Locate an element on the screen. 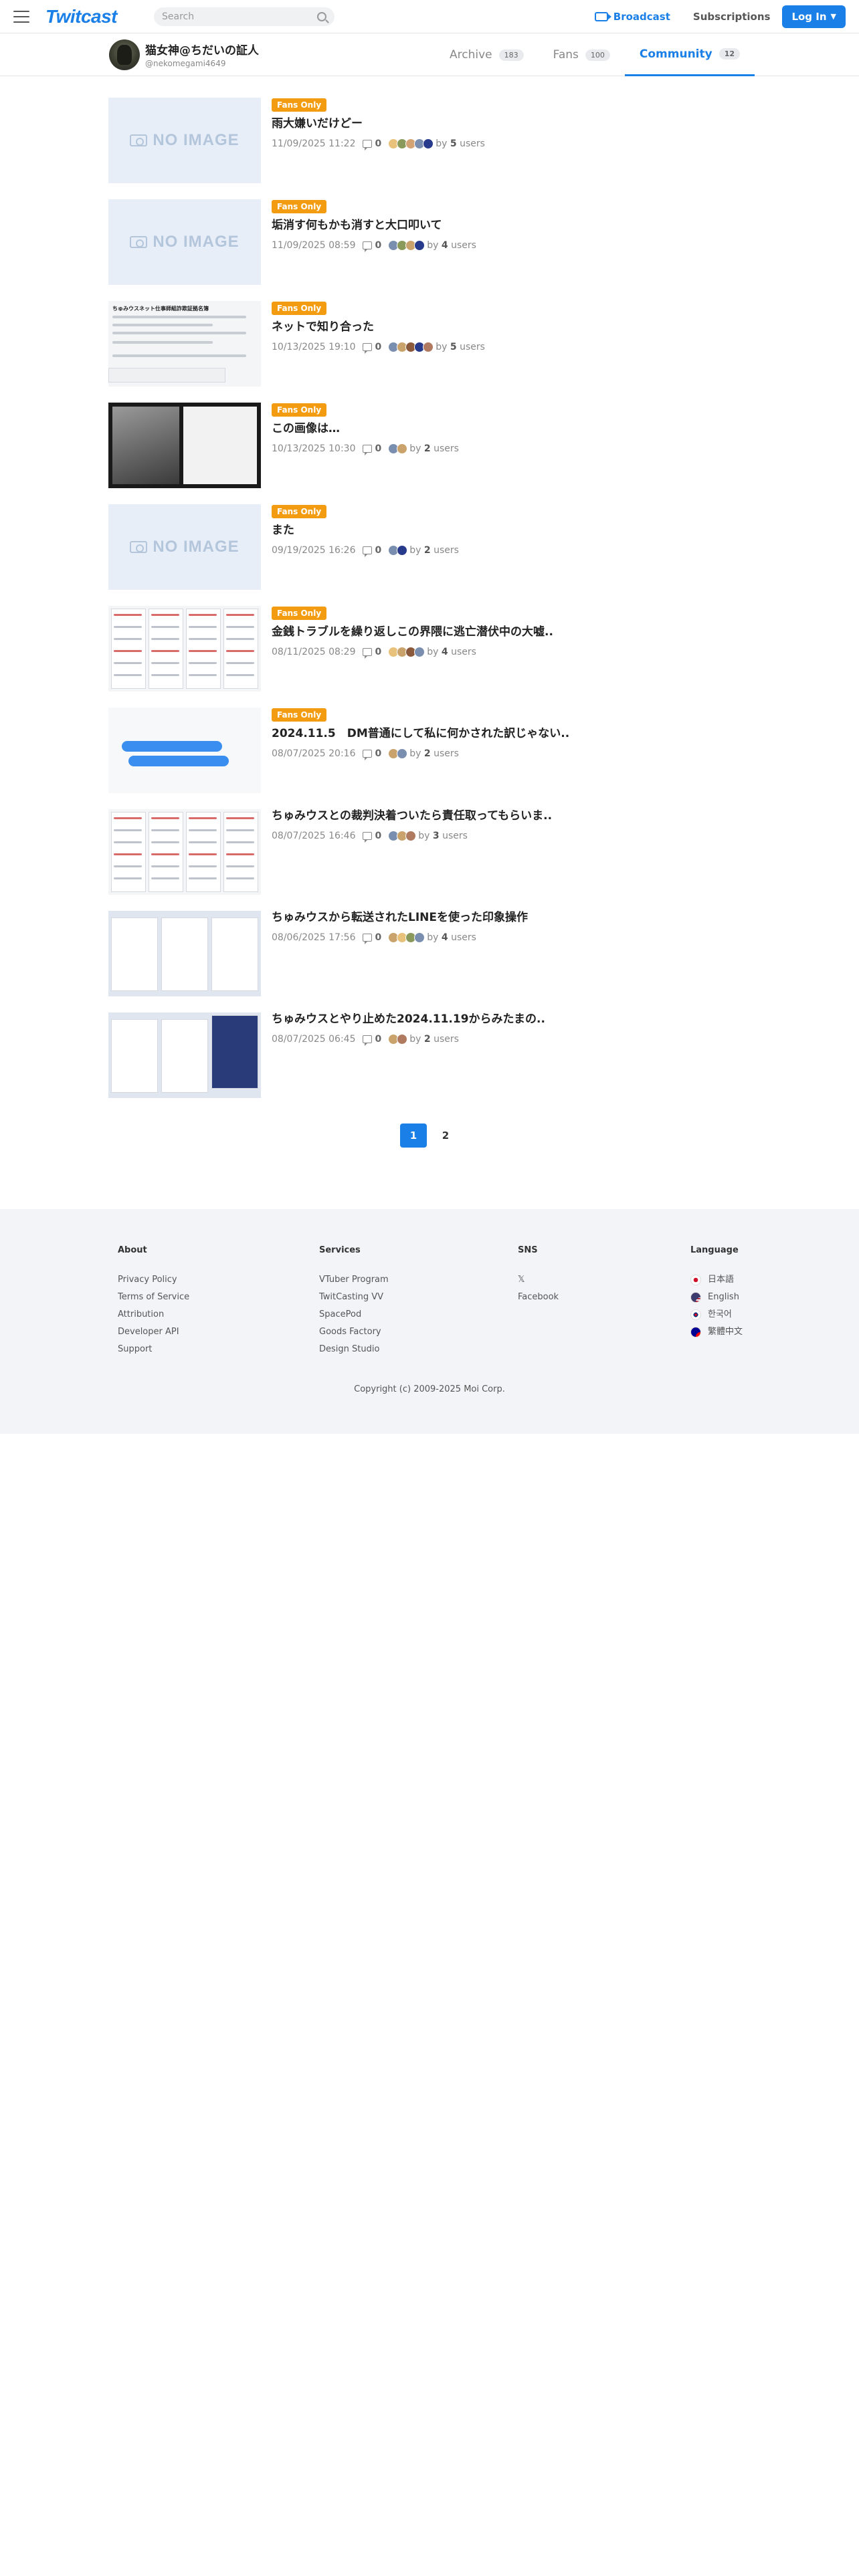 The width and height of the screenshot is (859, 2576). post-title: 2024.11.5 DM普通にして私に何かされた訳じゃない.. is located at coordinates (511, 734).